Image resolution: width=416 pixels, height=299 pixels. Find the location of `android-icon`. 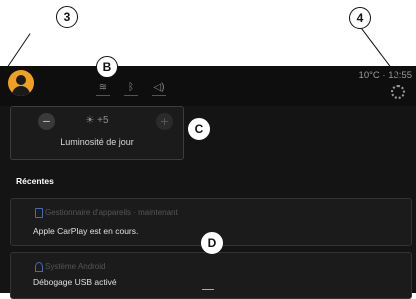

android-icon is located at coordinates (39, 267).